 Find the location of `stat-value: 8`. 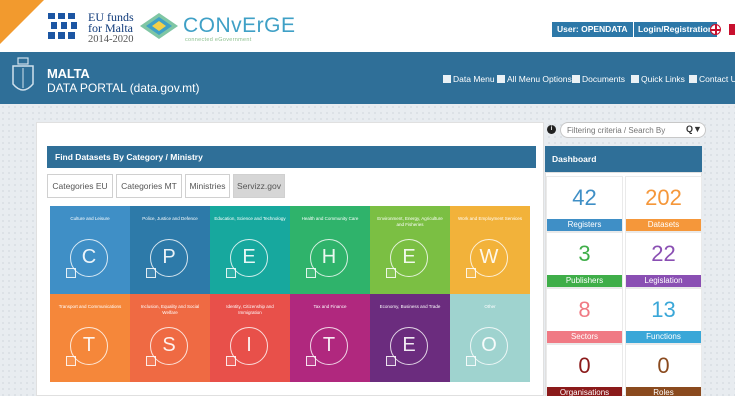

stat-value: 8 is located at coordinates (584, 309).